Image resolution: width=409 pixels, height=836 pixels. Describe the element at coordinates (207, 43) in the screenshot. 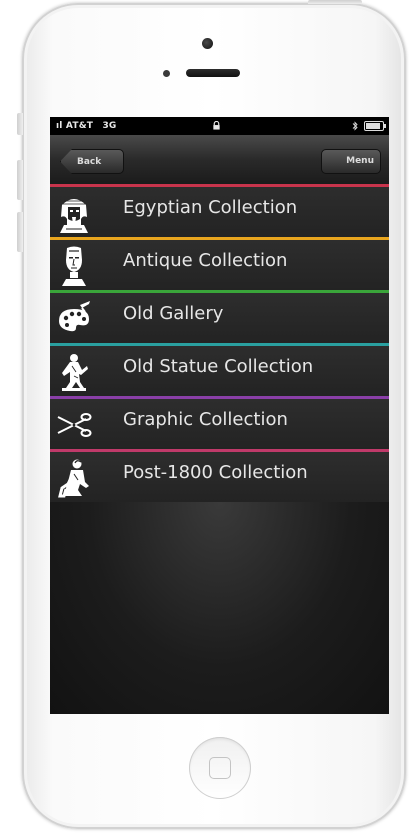

I see `front-camera` at that location.